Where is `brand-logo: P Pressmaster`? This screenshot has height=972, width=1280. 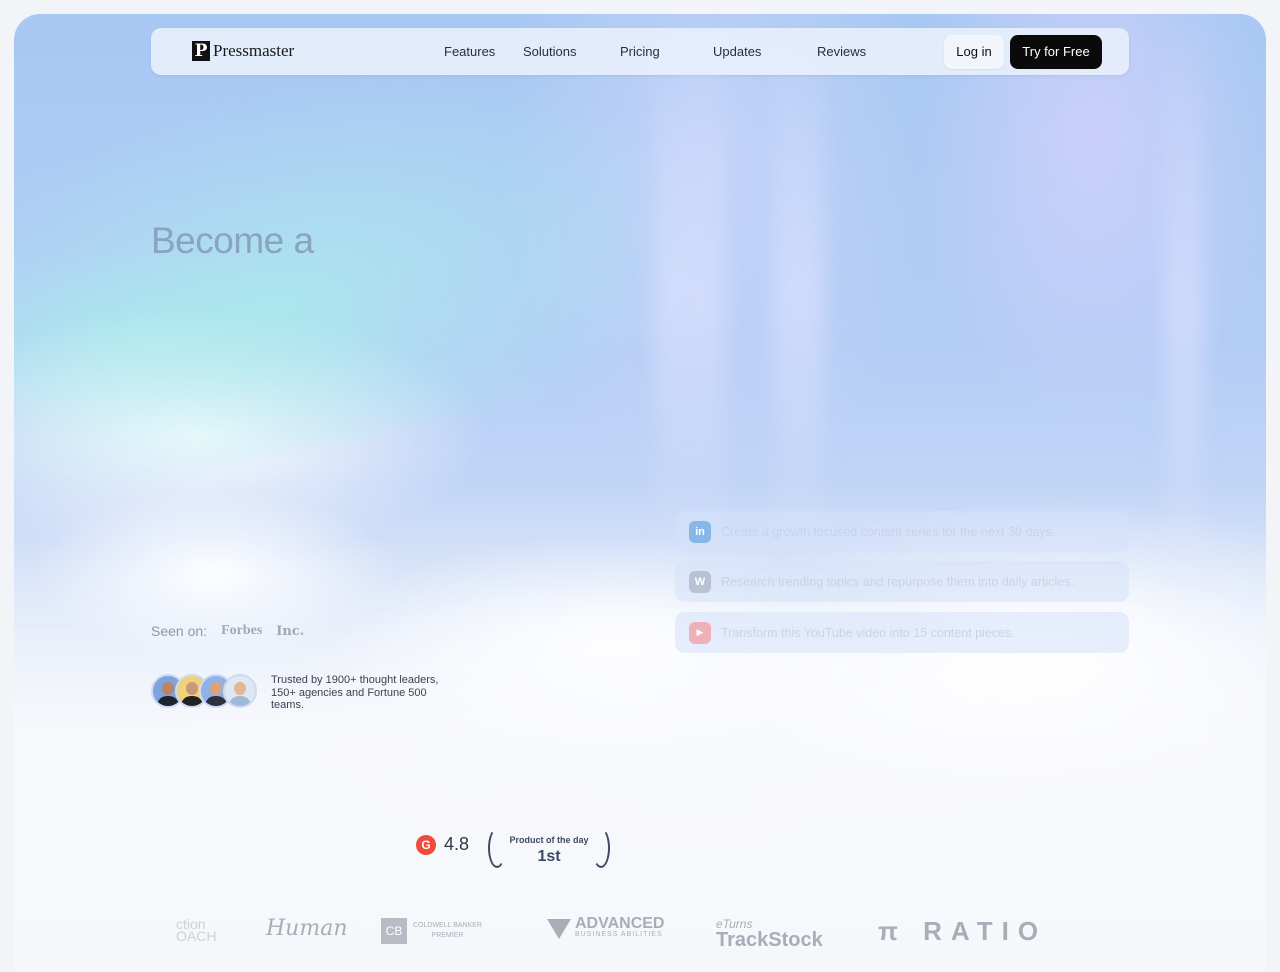
brand-logo: P Pressmaster is located at coordinates (243, 51).